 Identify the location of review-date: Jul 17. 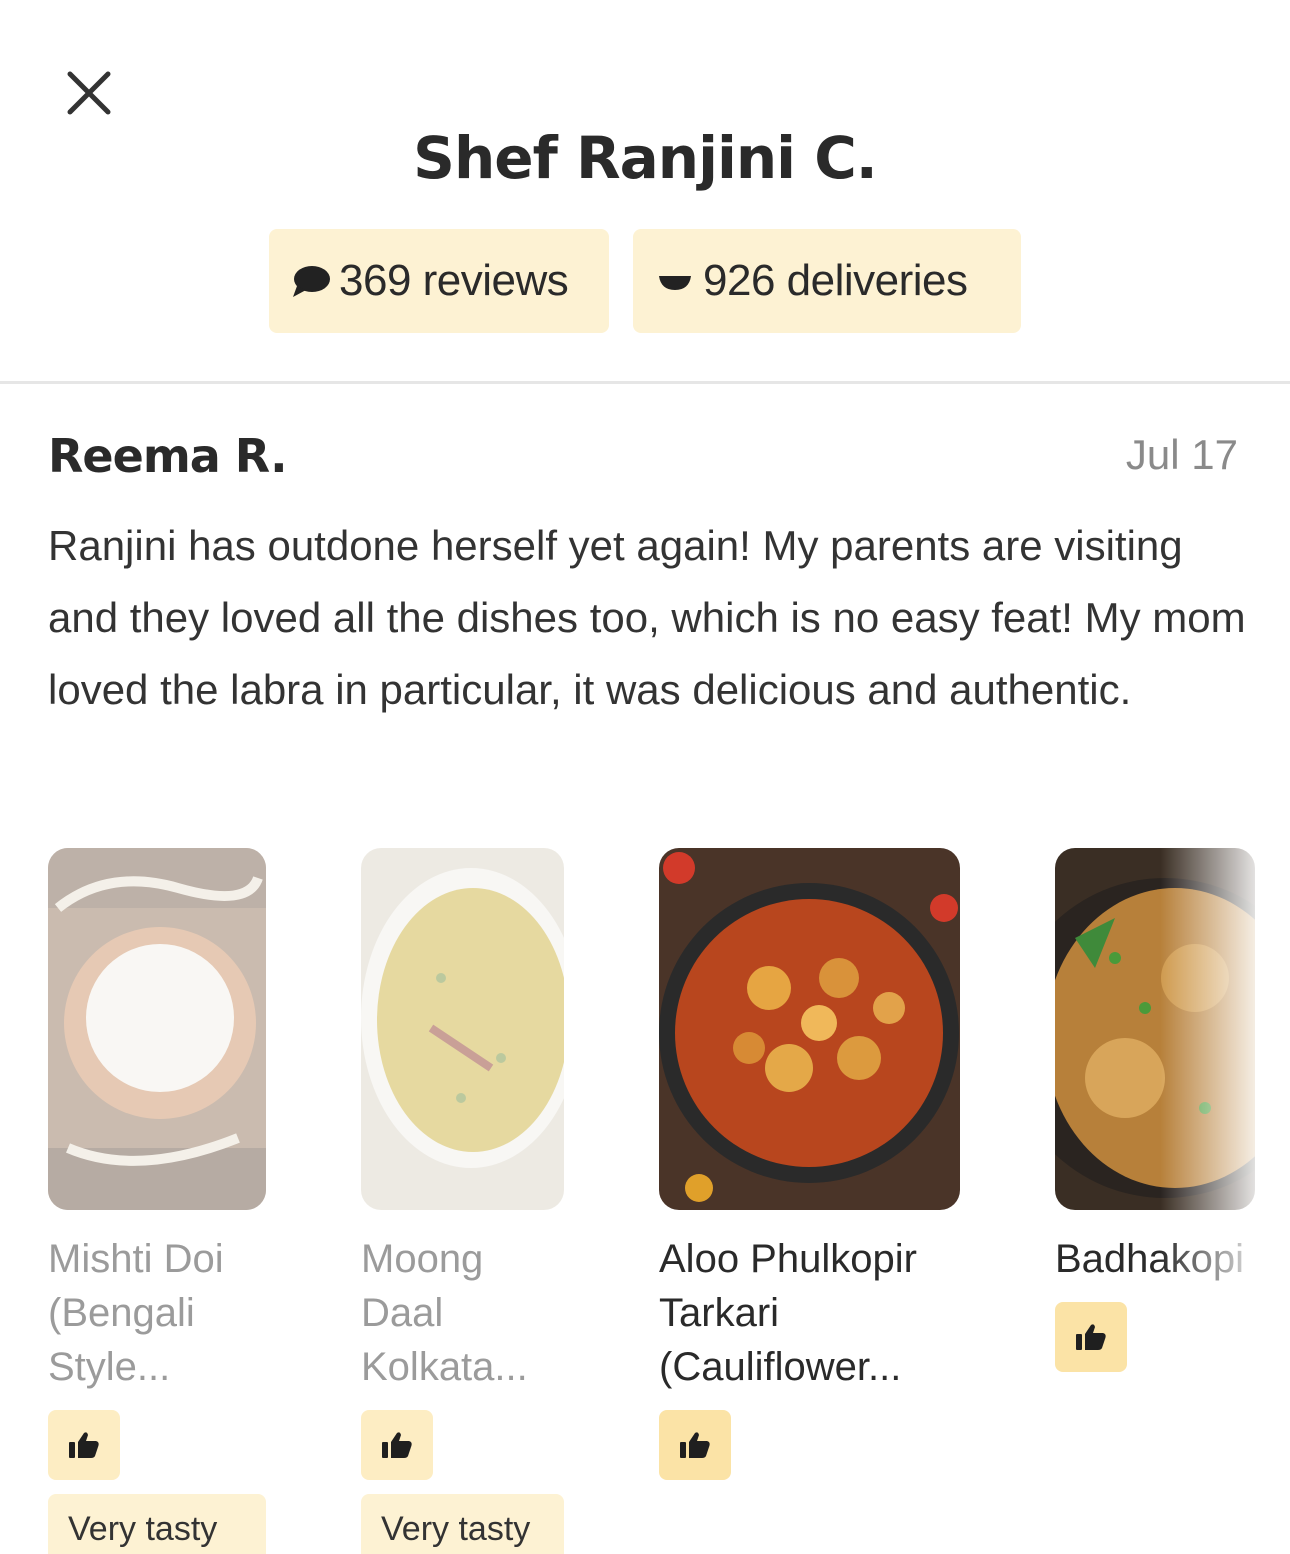
(1181, 454).